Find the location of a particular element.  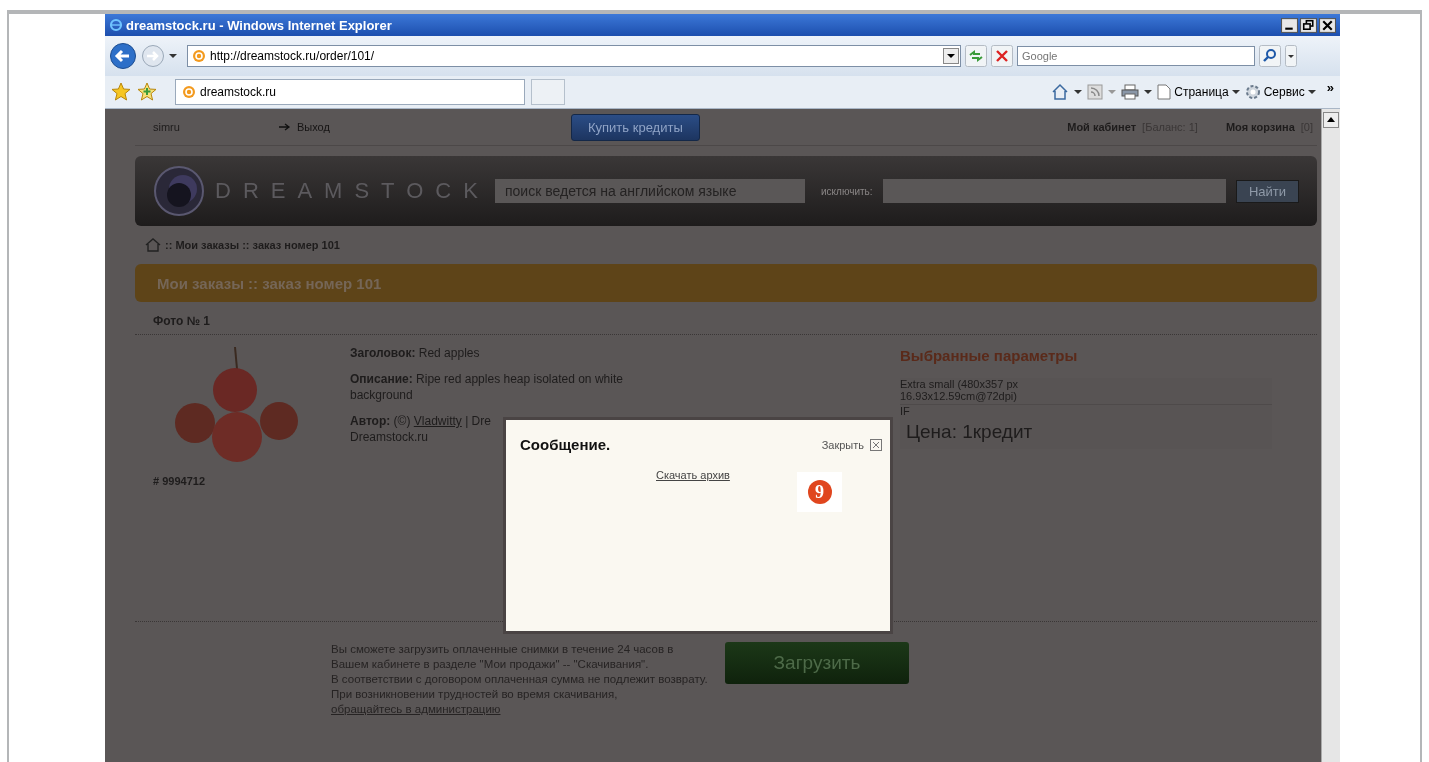

back-icon is located at coordinates (123, 56).